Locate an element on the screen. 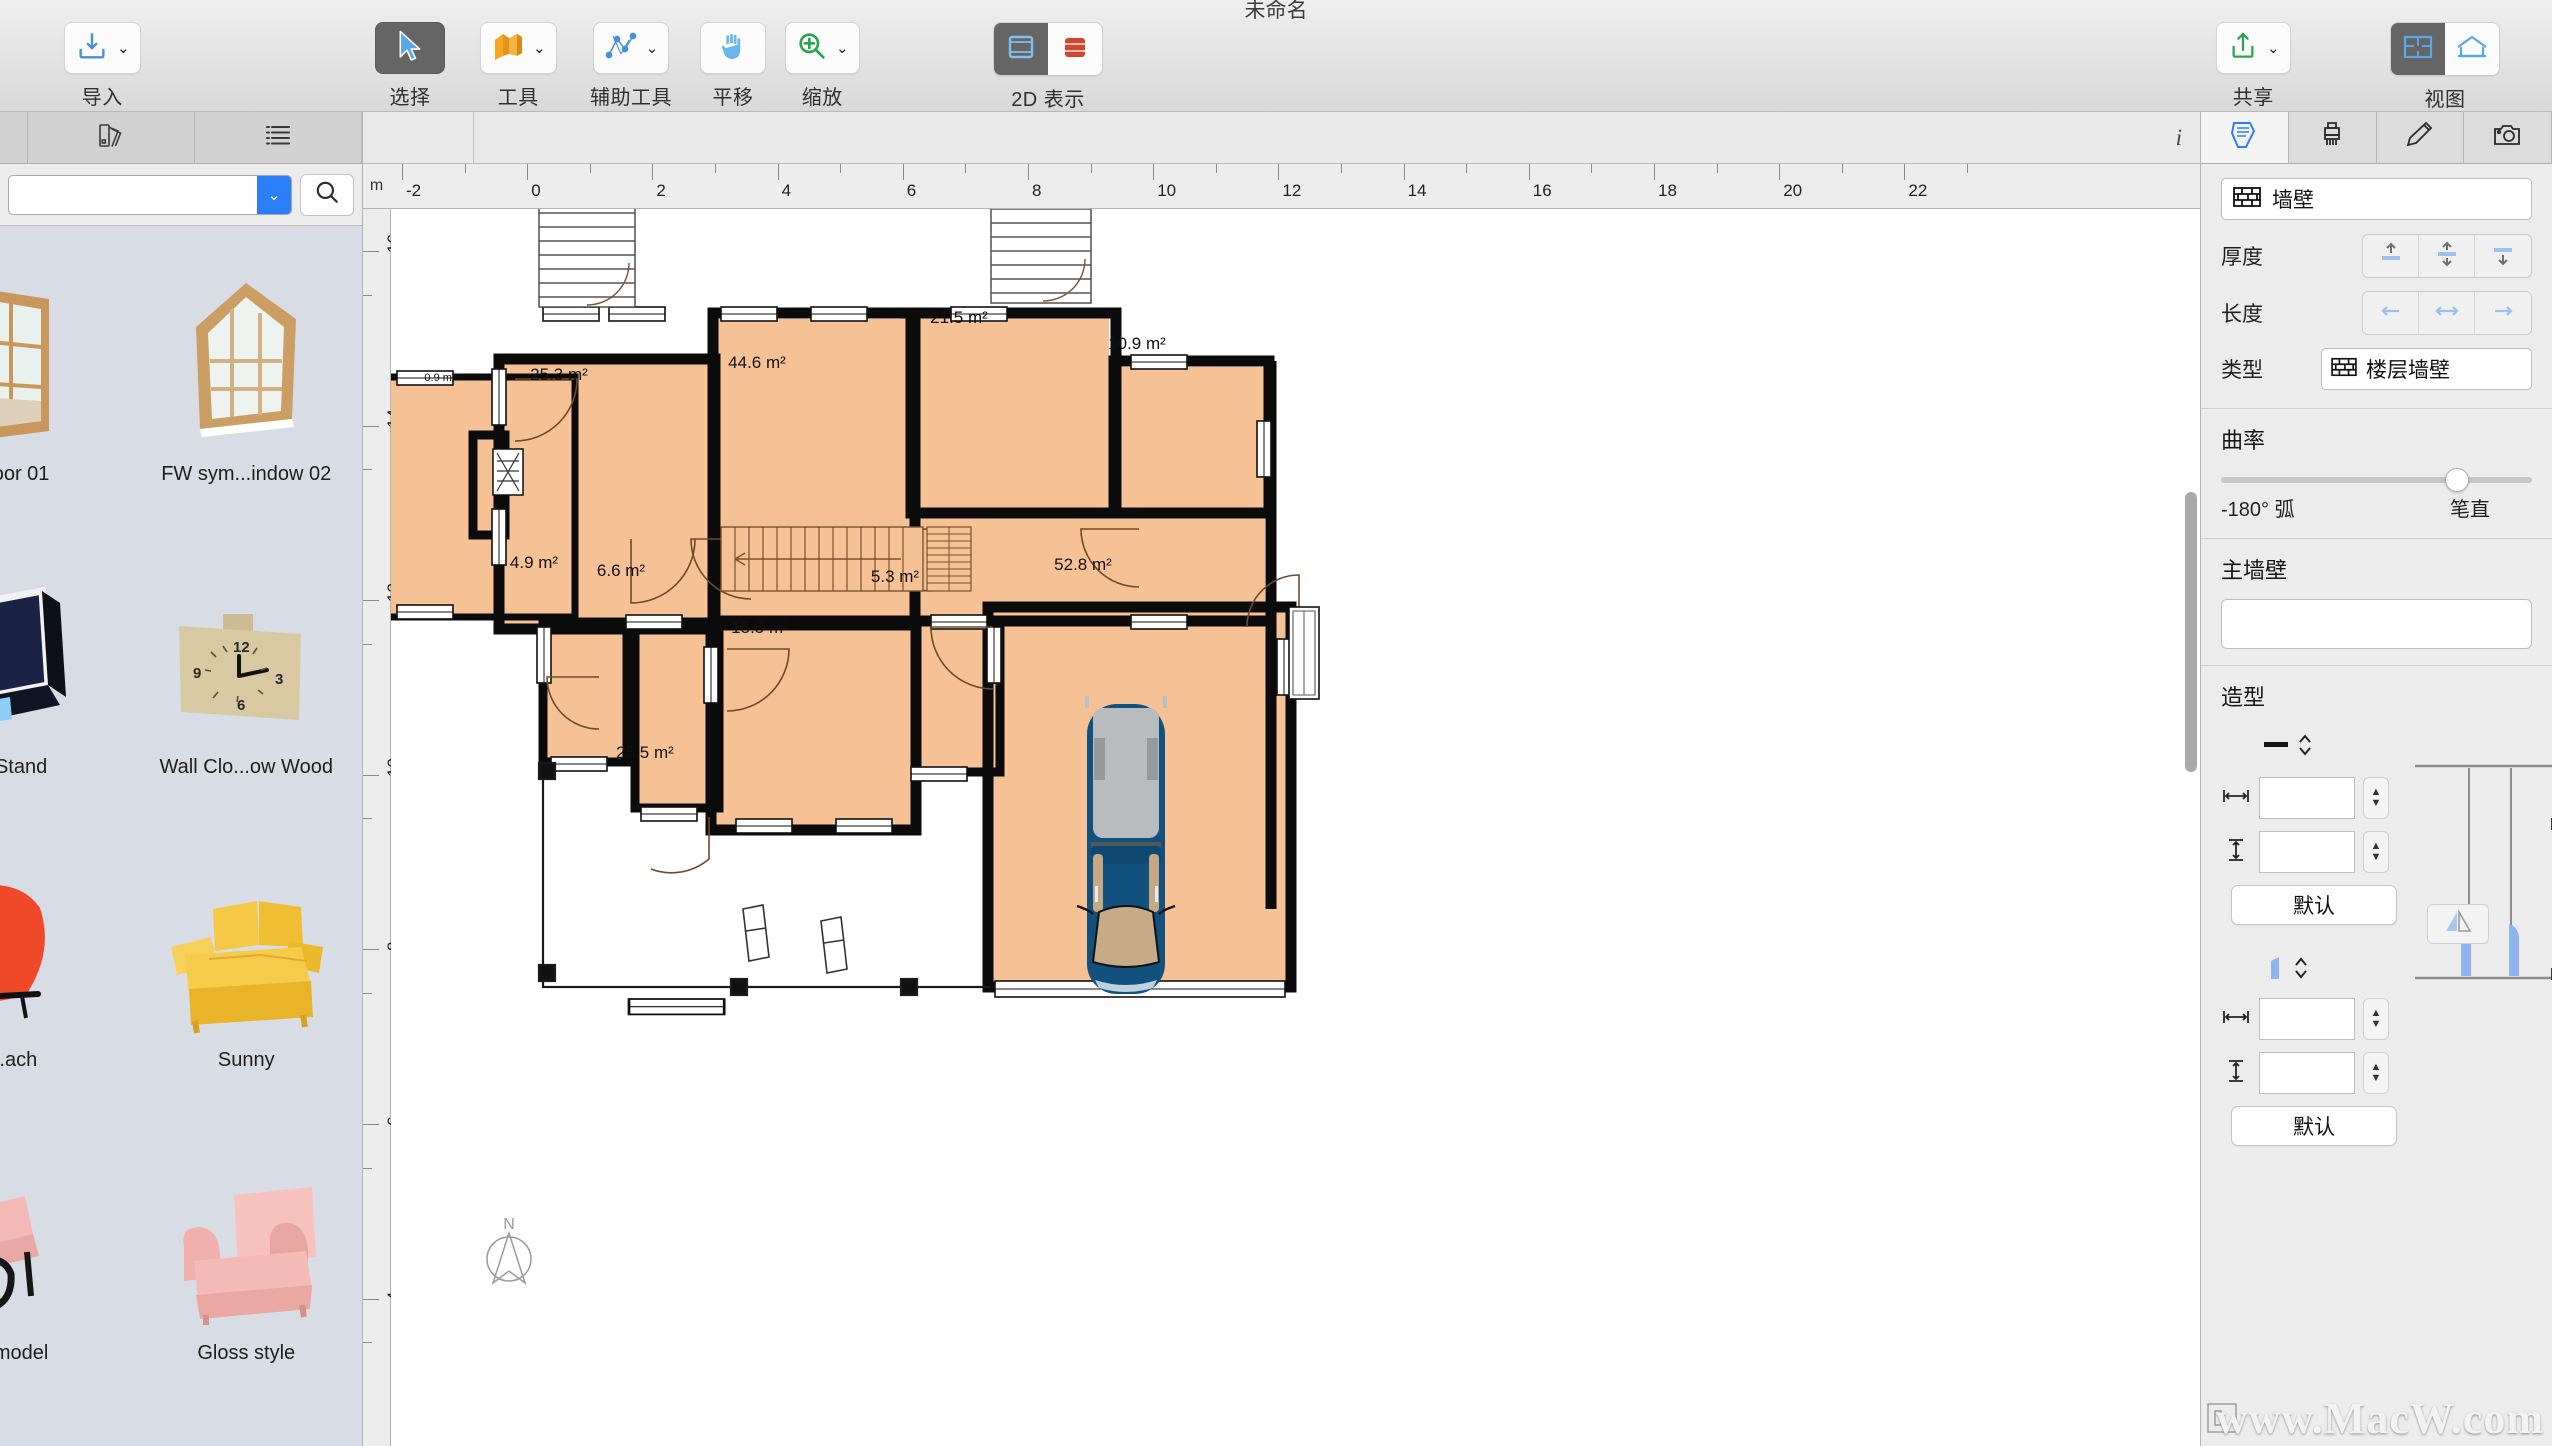 The image size is (2552, 1446). view-mode-segmented is located at coordinates (2445, 49).